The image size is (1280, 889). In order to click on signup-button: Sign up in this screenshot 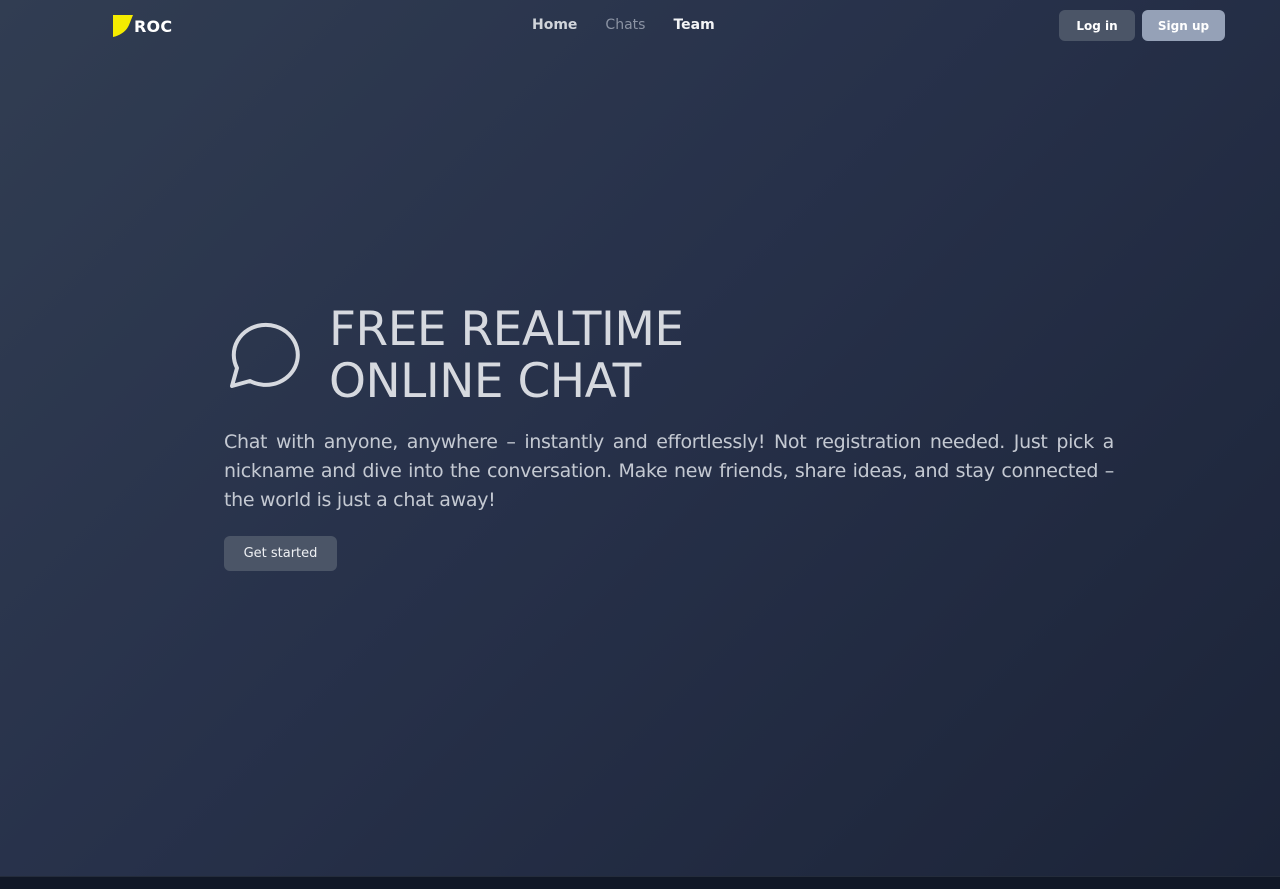, I will do `click(1183, 25)`.